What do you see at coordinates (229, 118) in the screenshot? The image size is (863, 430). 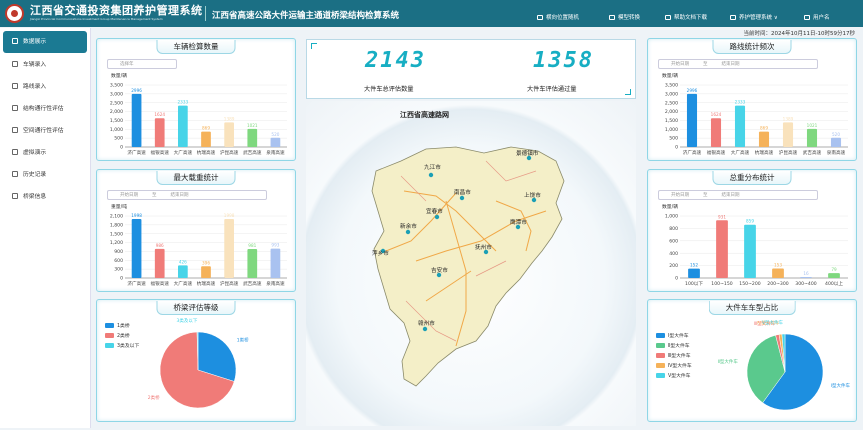 I see `data-label: 1389` at bounding box center [229, 118].